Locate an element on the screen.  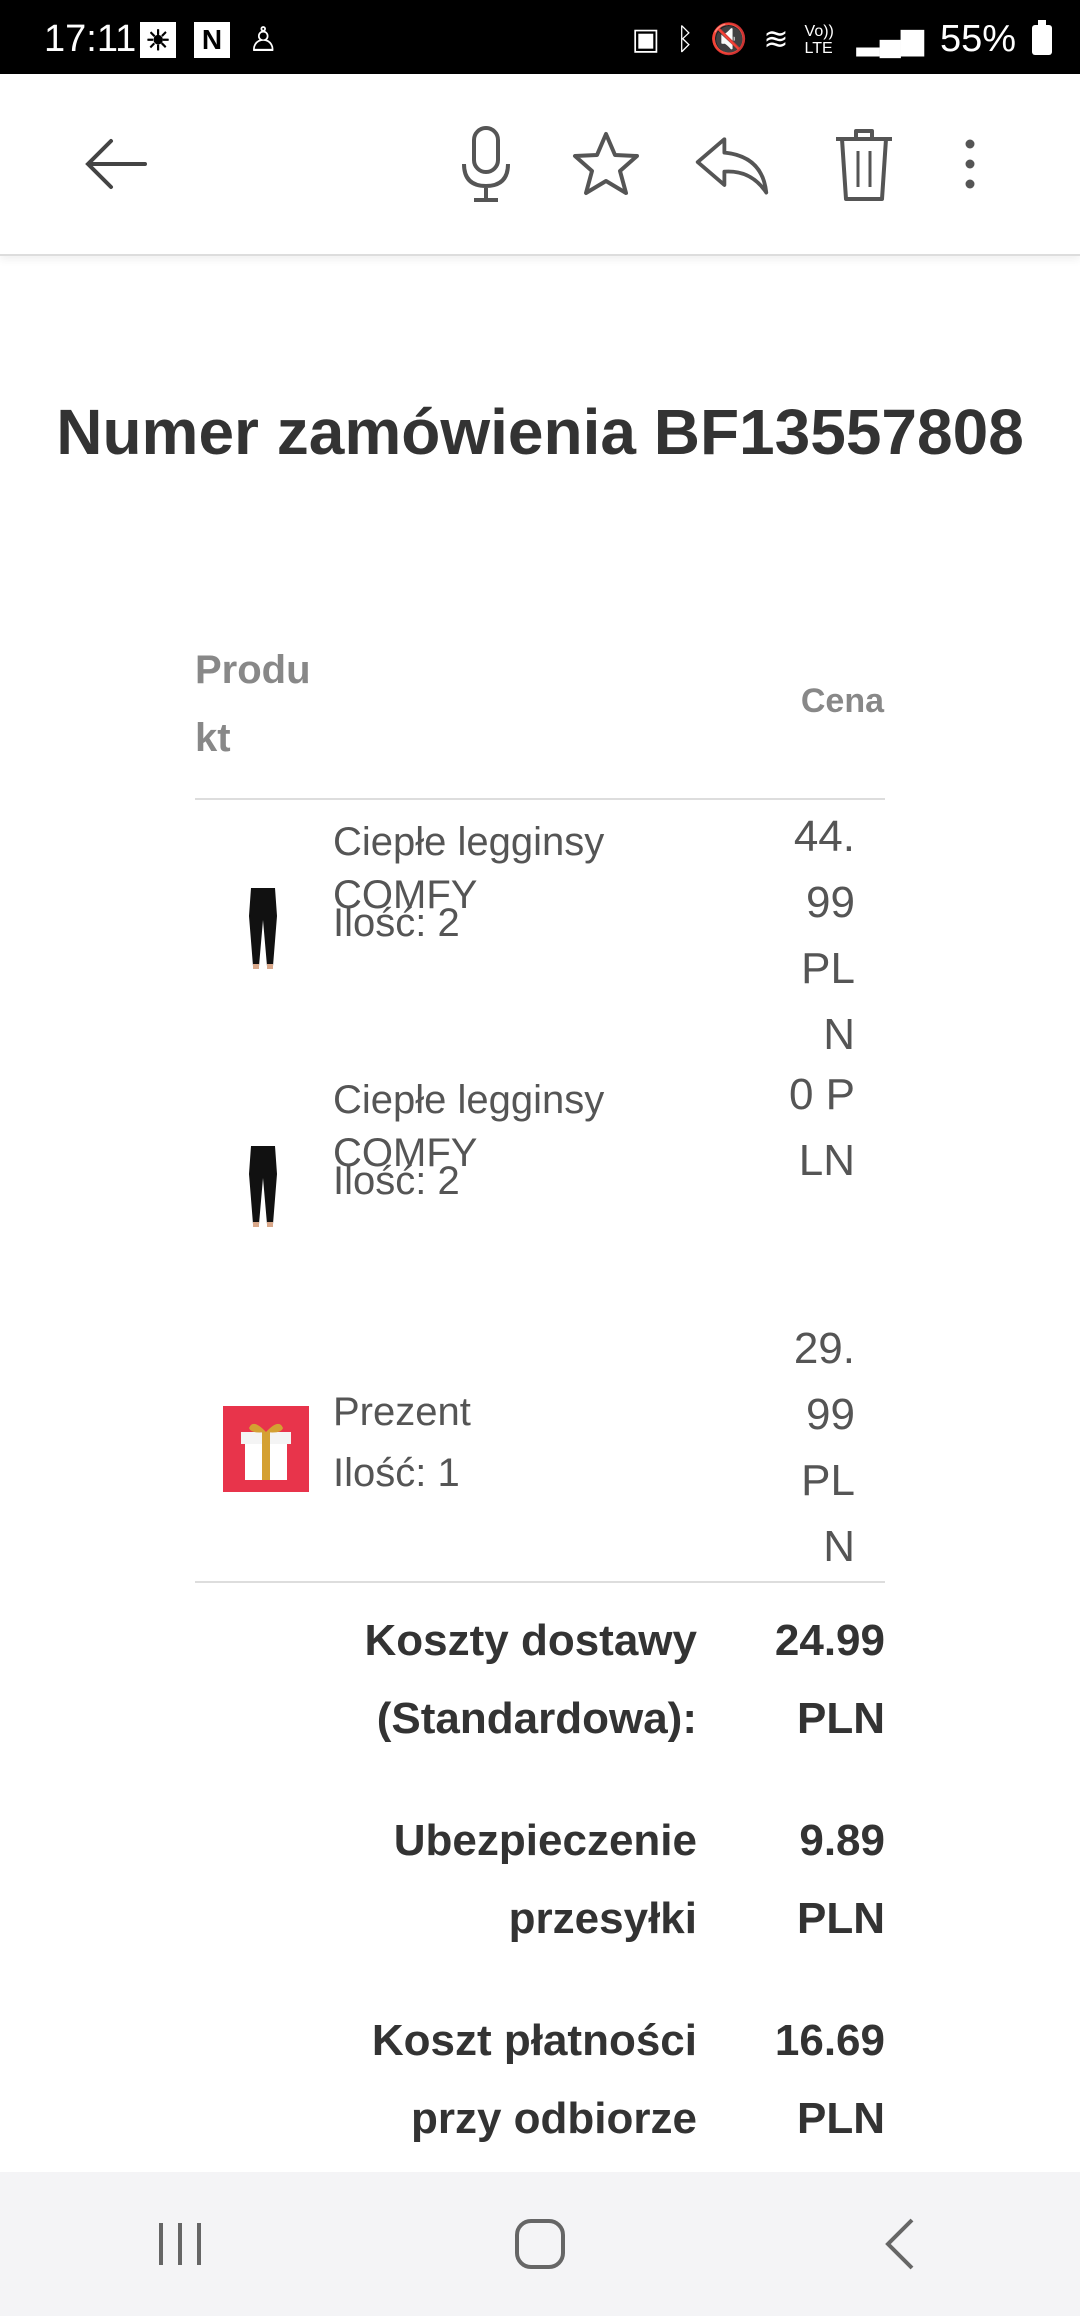
microphone-icon is located at coordinates (486, 164).